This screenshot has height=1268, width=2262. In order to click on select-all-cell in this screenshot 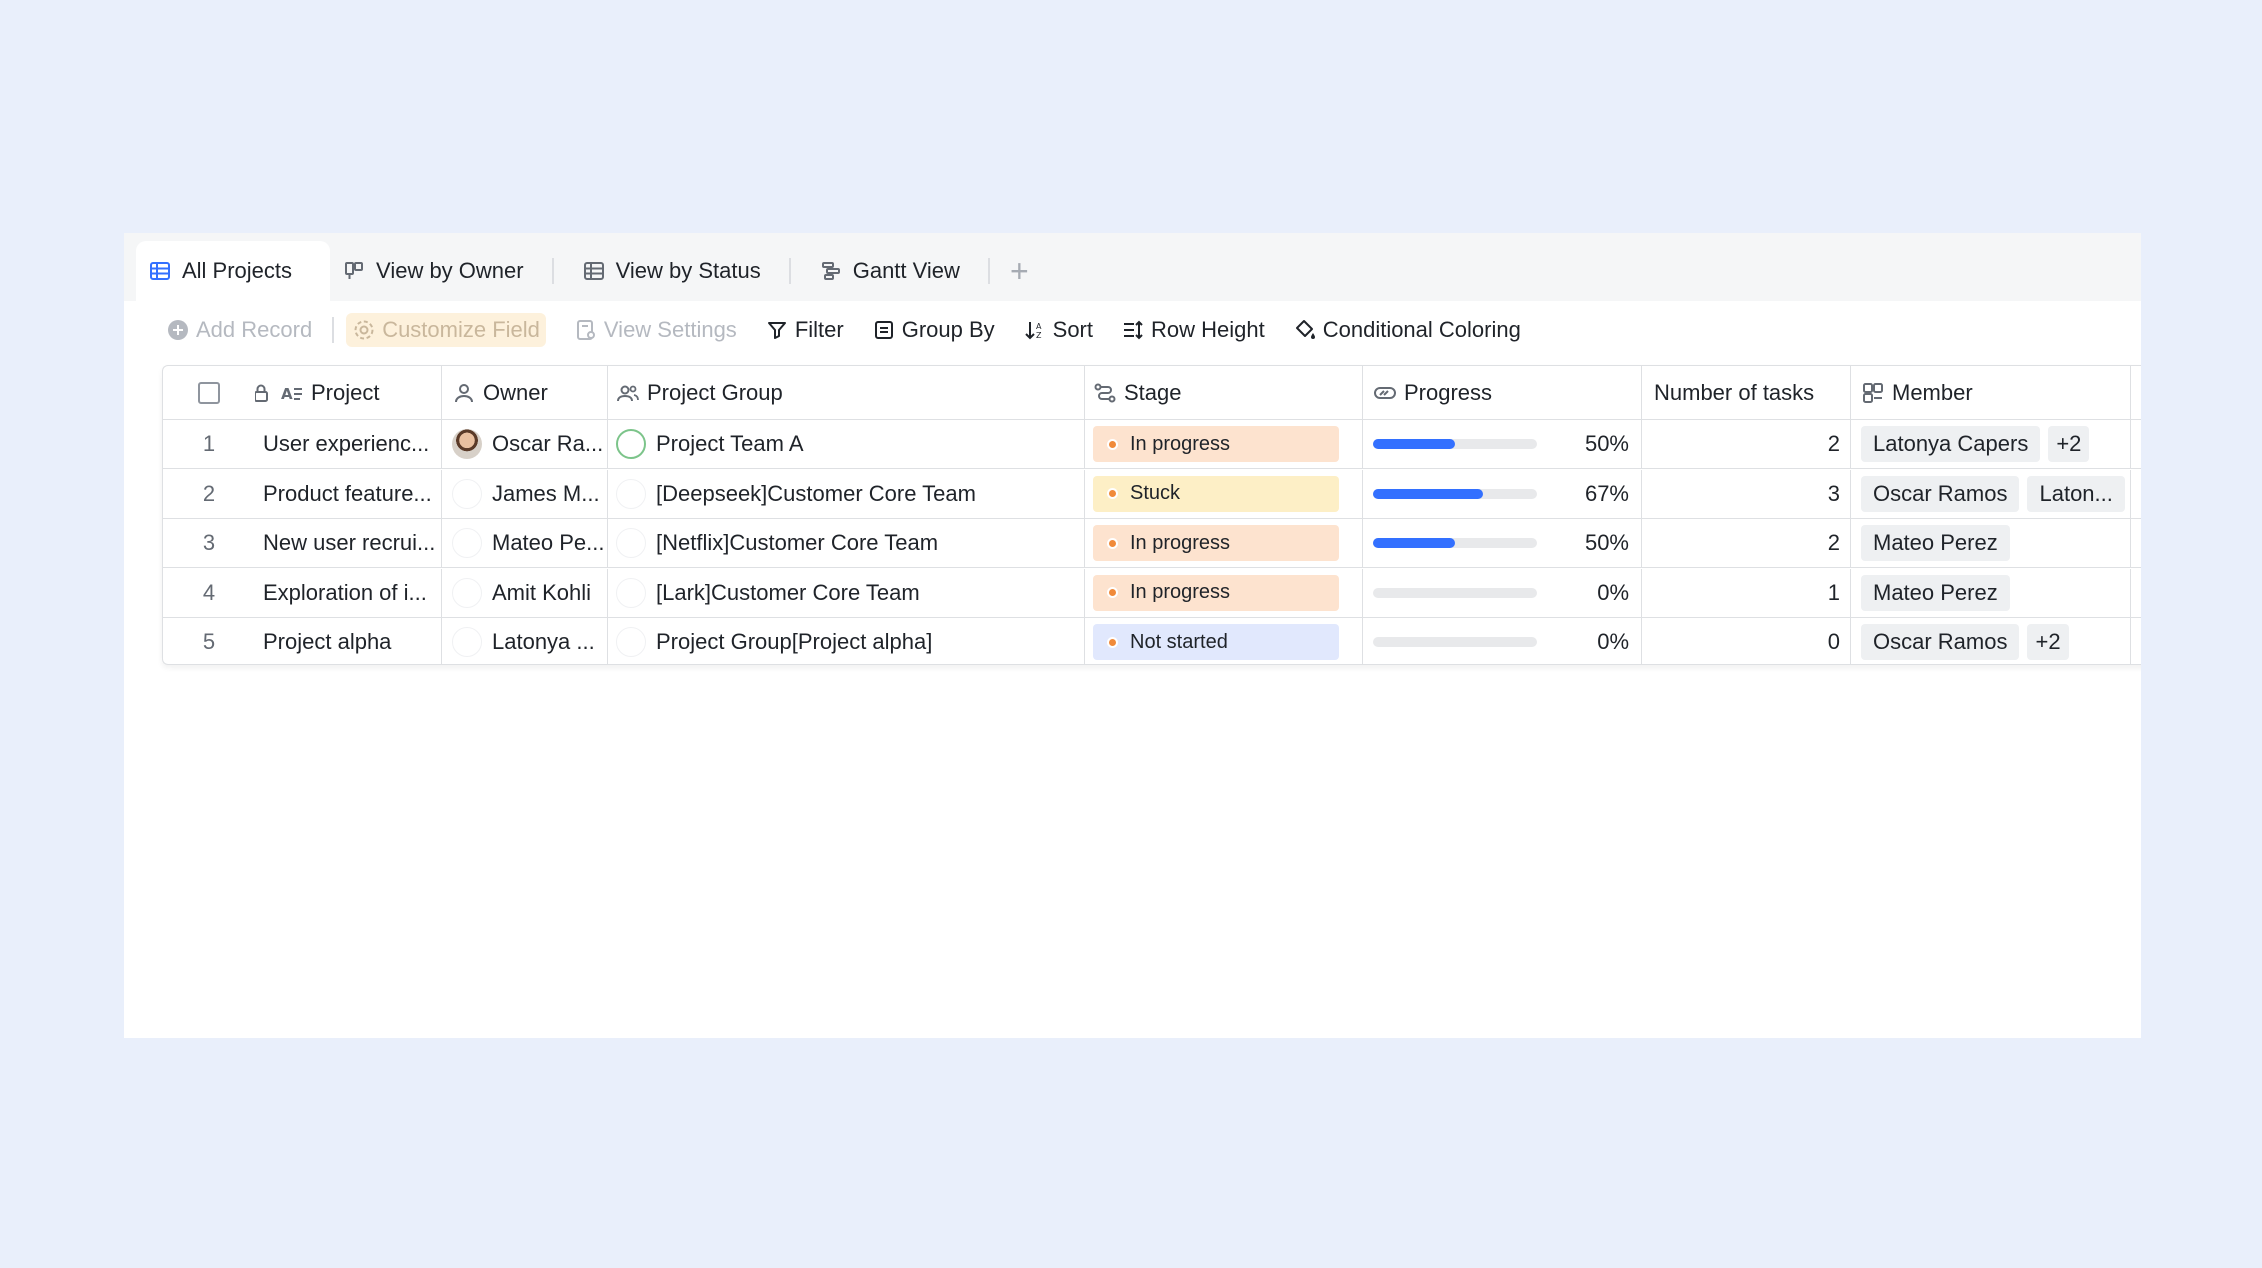, I will do `click(209, 392)`.